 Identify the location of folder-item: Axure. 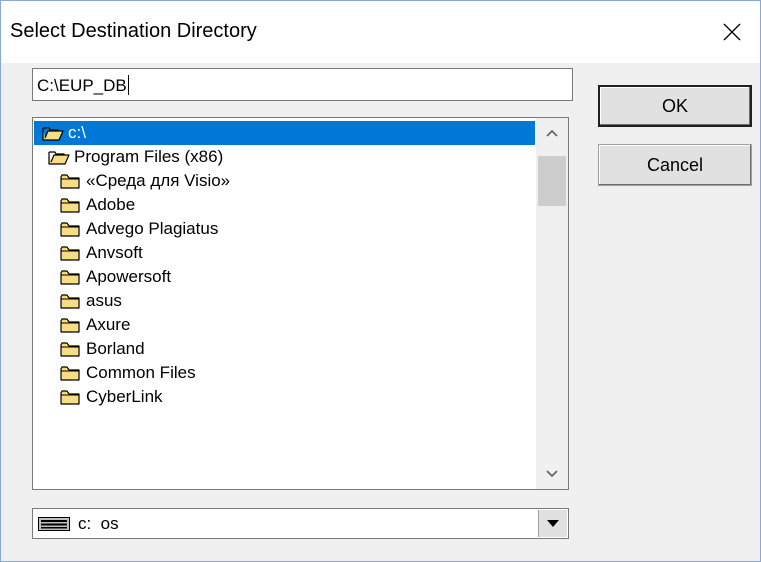
(284, 325).